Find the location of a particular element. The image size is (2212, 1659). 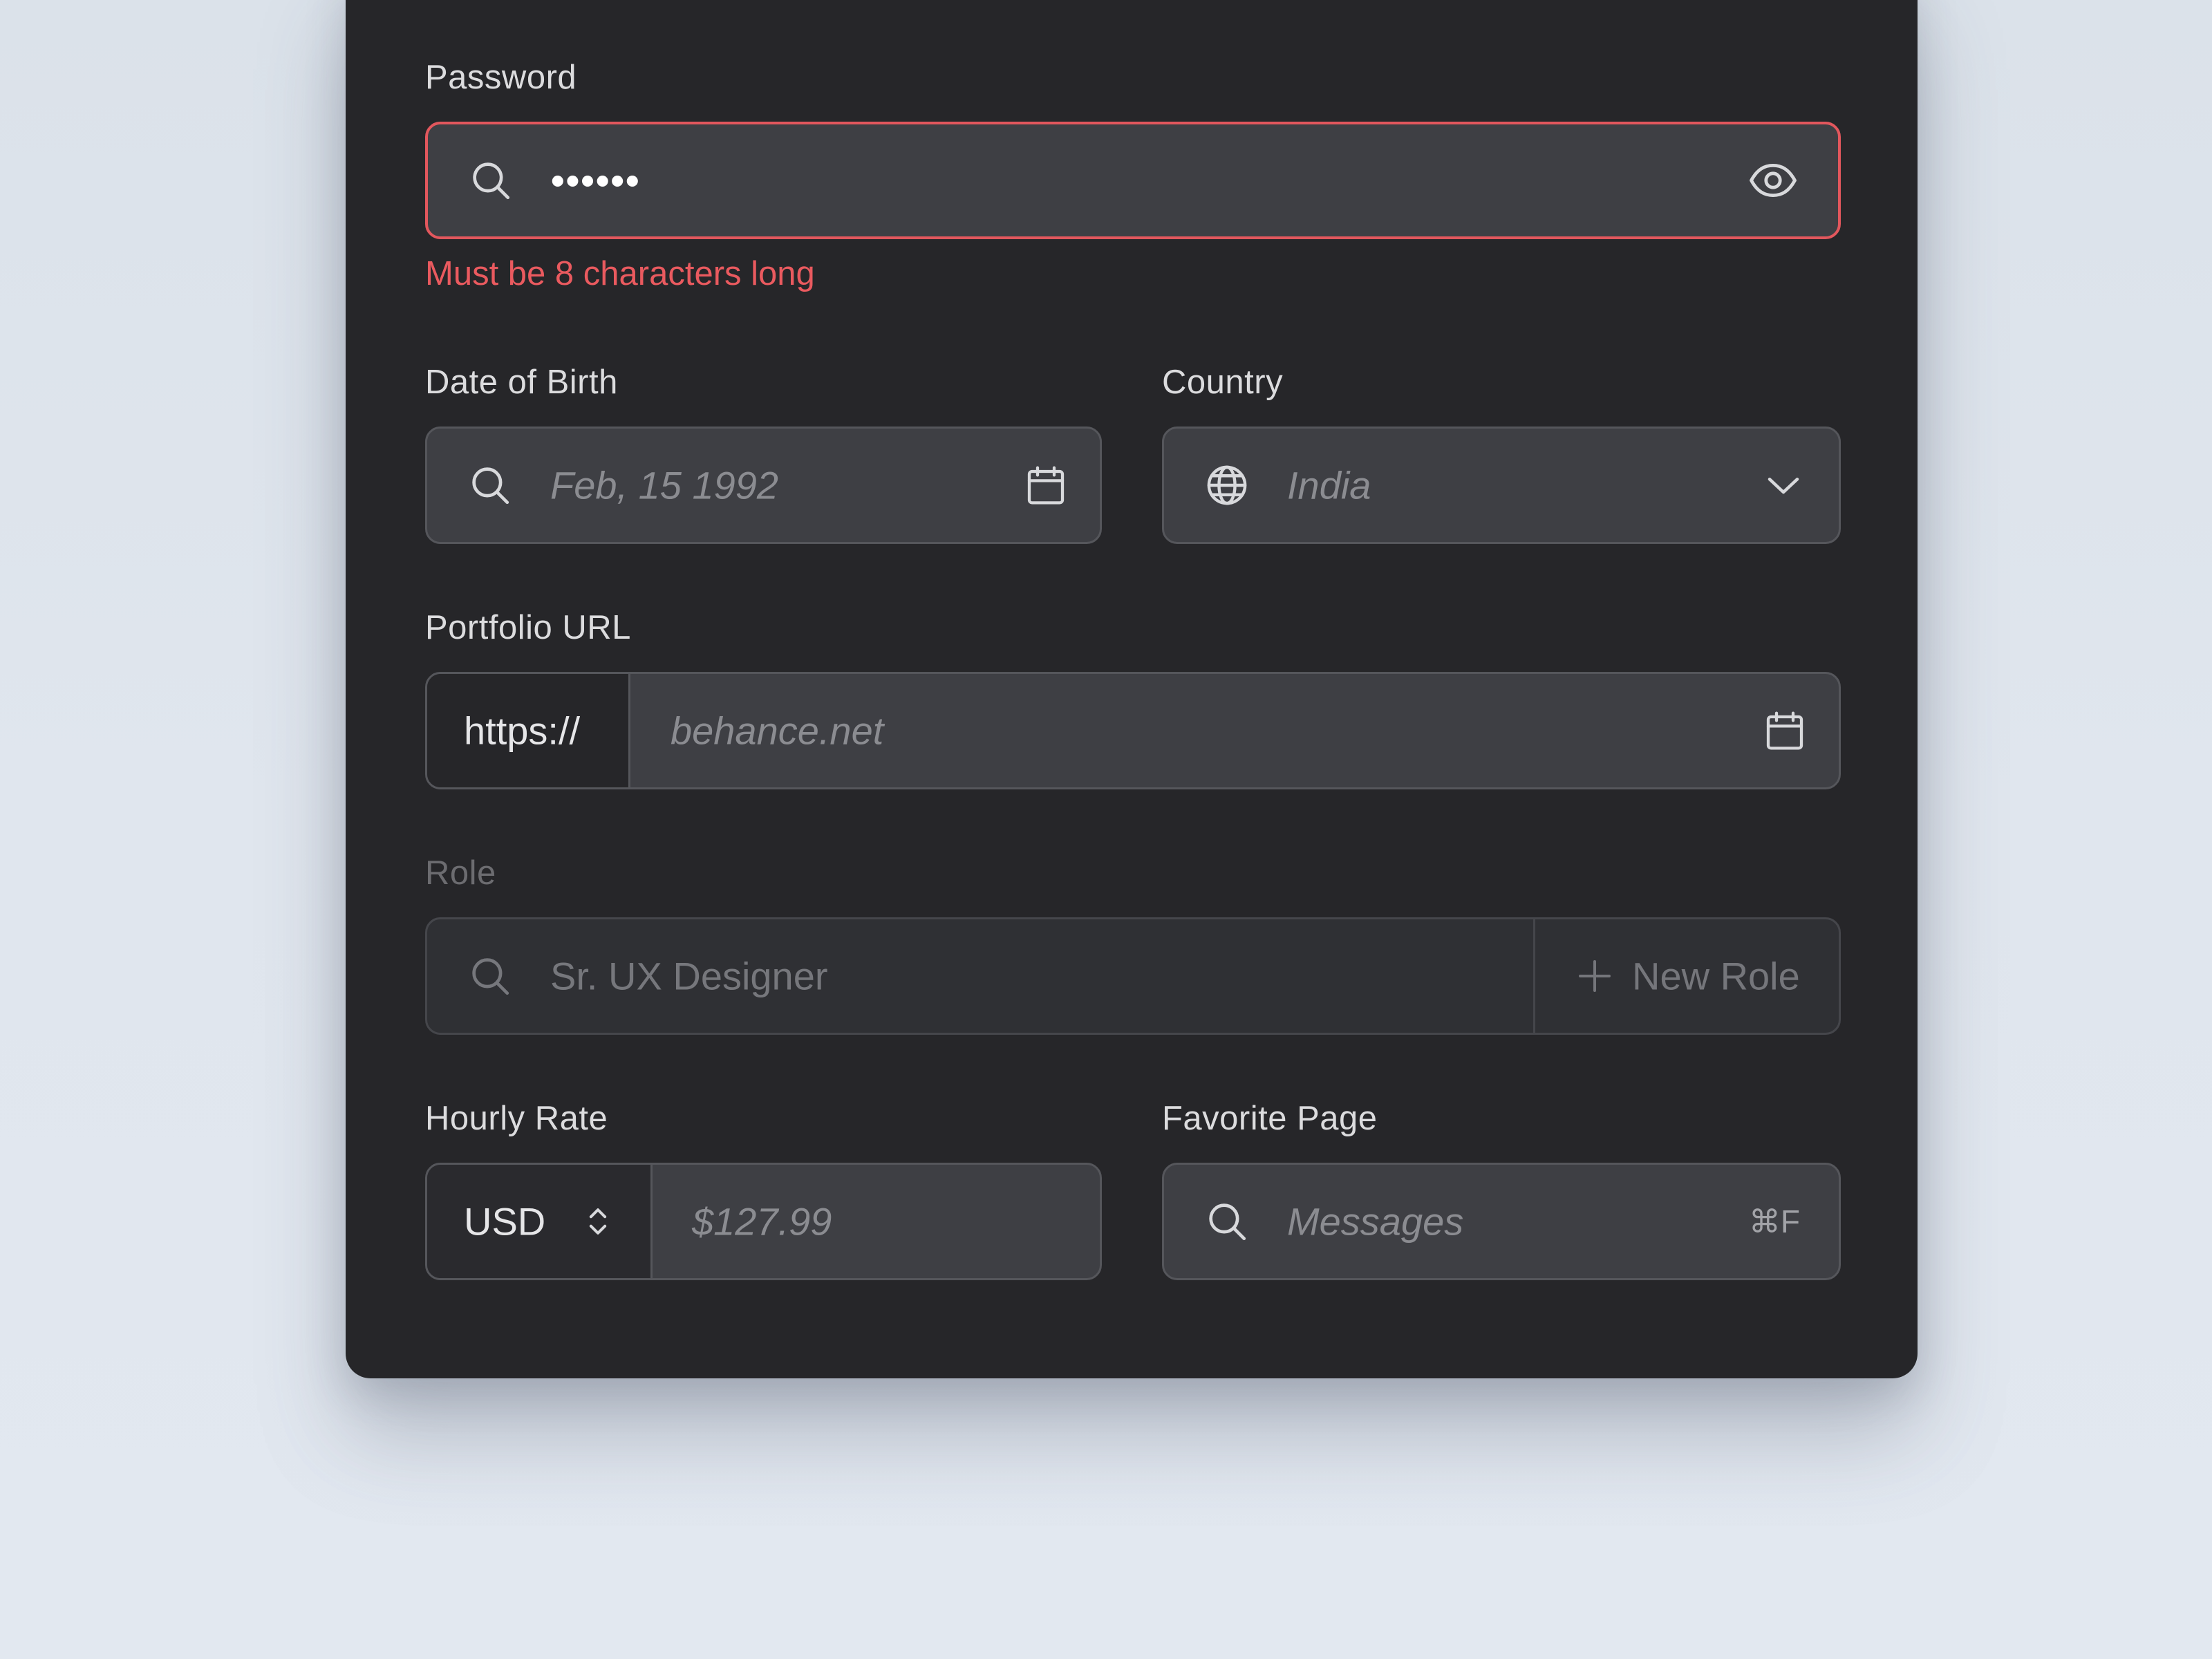

favorite-page-placeholder: Messages is located at coordinates (1375, 1221).